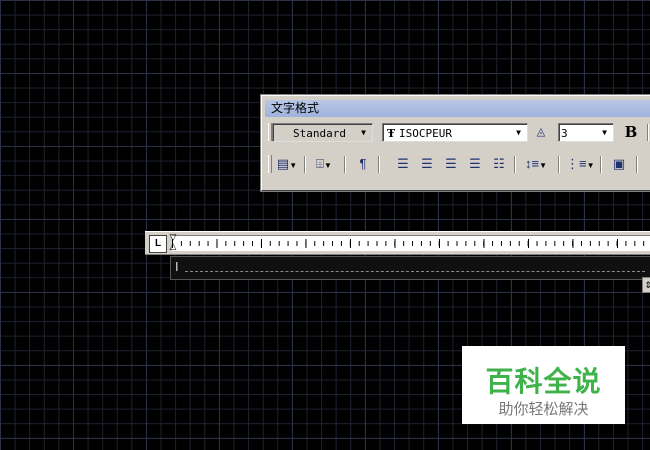 This screenshot has height=450, width=650. What do you see at coordinates (475, 164) in the screenshot?
I see `justify-icon: ☰` at bounding box center [475, 164].